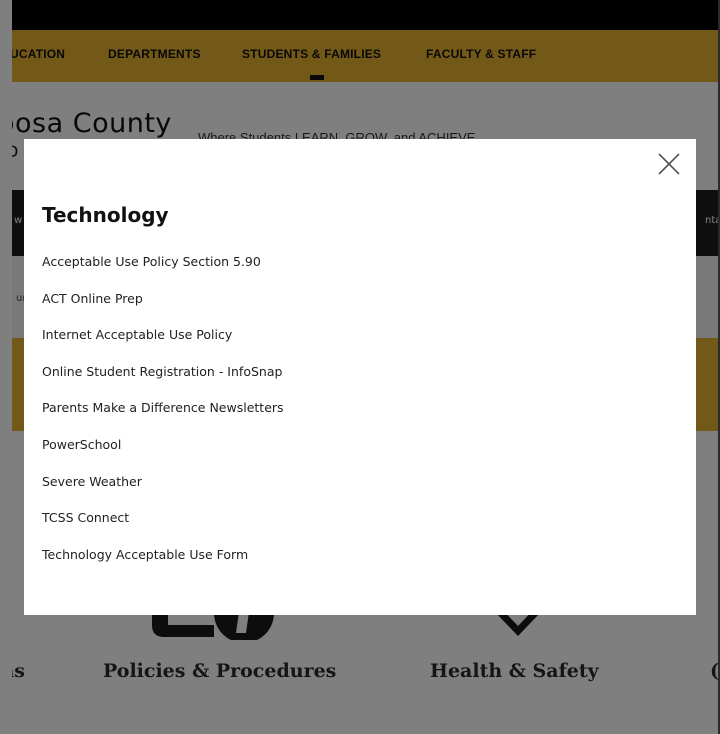 This screenshot has height=734, width=720. What do you see at coordinates (105, 215) in the screenshot?
I see `modal-title: Technology` at bounding box center [105, 215].